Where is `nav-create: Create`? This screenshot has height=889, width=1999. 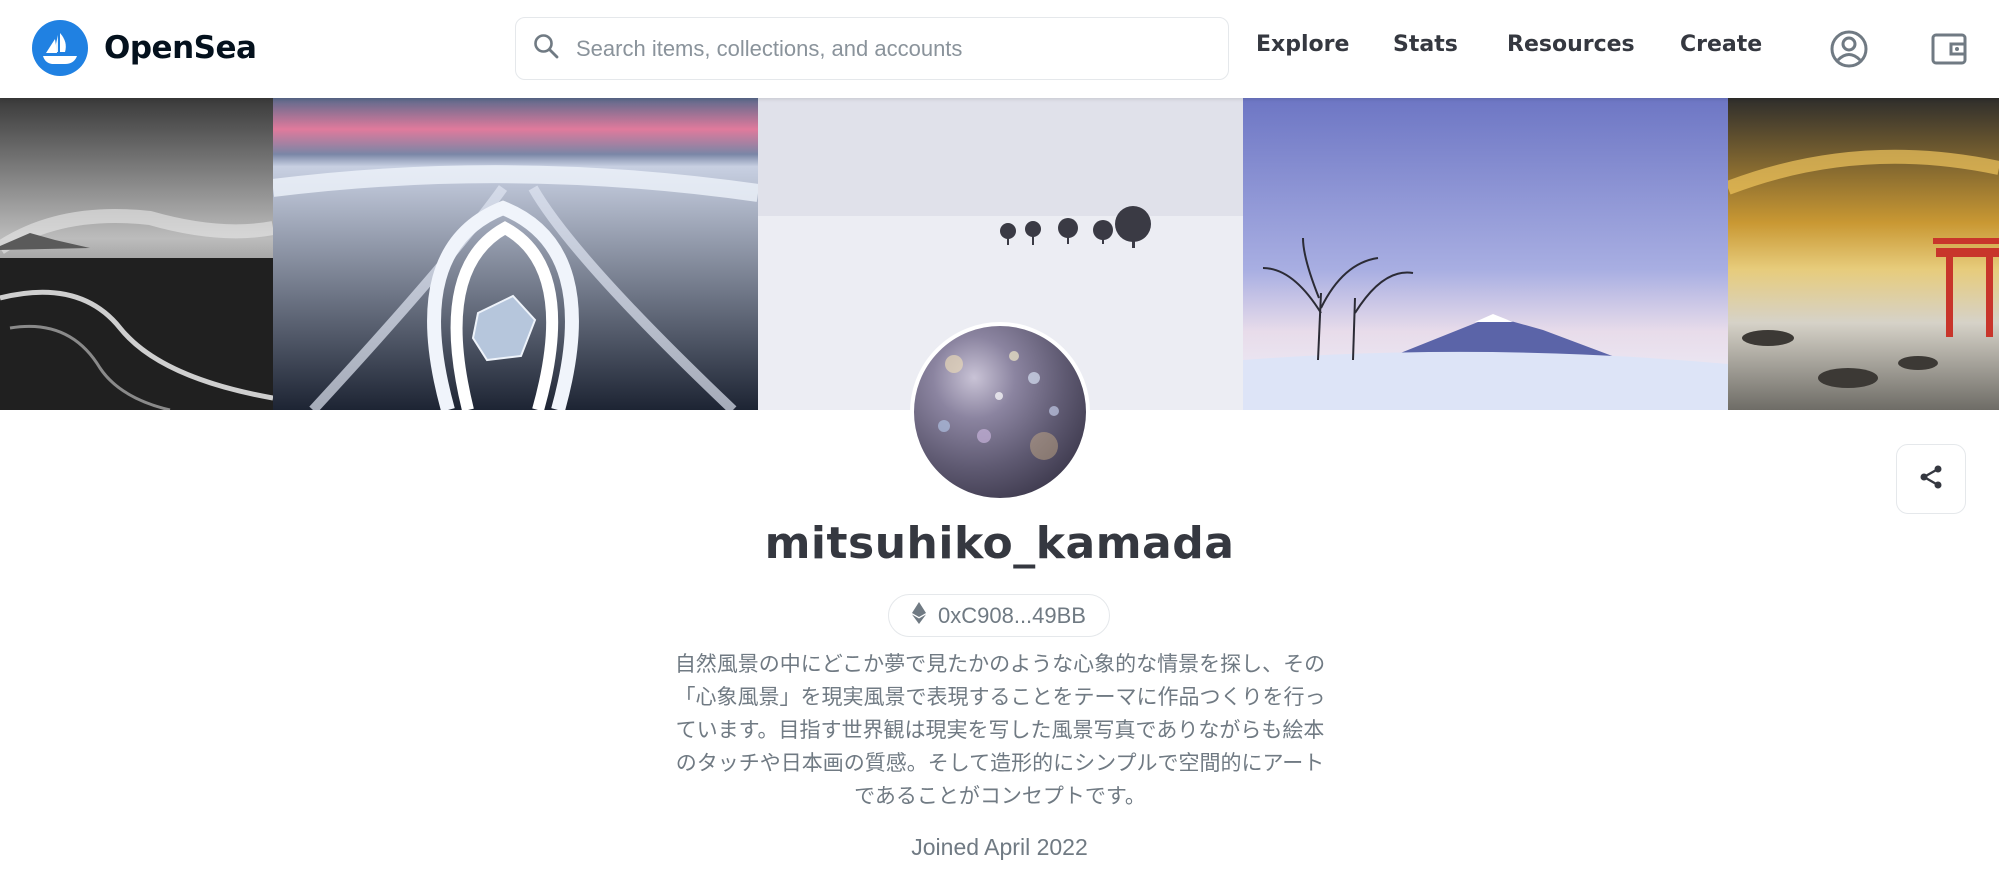
nav-create: Create is located at coordinates (1721, 44).